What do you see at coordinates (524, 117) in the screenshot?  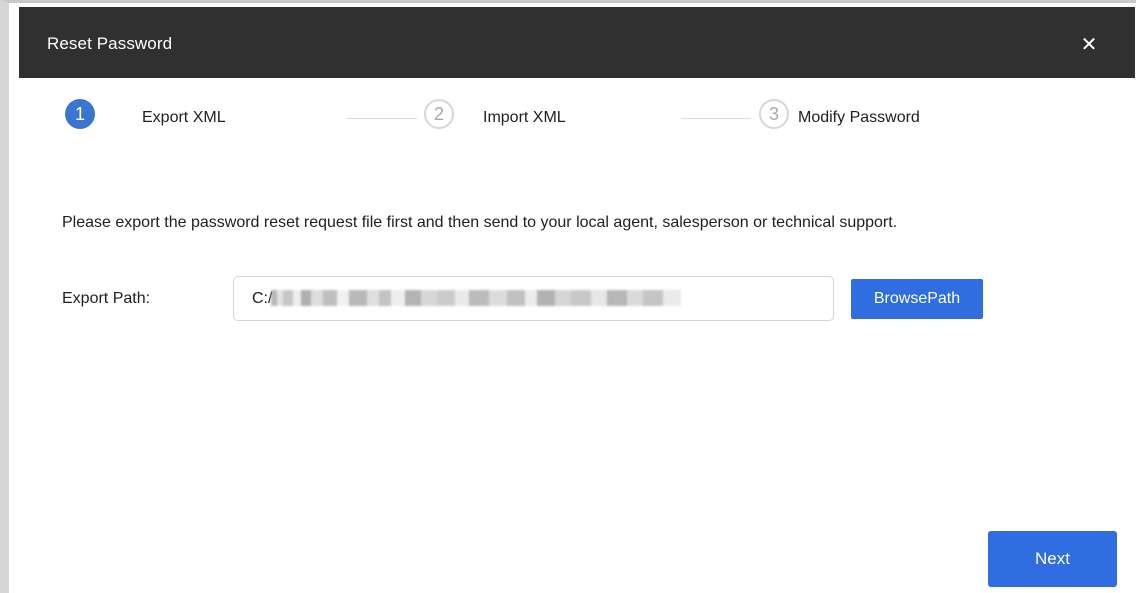 I see `step-2-label: Import XML` at bounding box center [524, 117].